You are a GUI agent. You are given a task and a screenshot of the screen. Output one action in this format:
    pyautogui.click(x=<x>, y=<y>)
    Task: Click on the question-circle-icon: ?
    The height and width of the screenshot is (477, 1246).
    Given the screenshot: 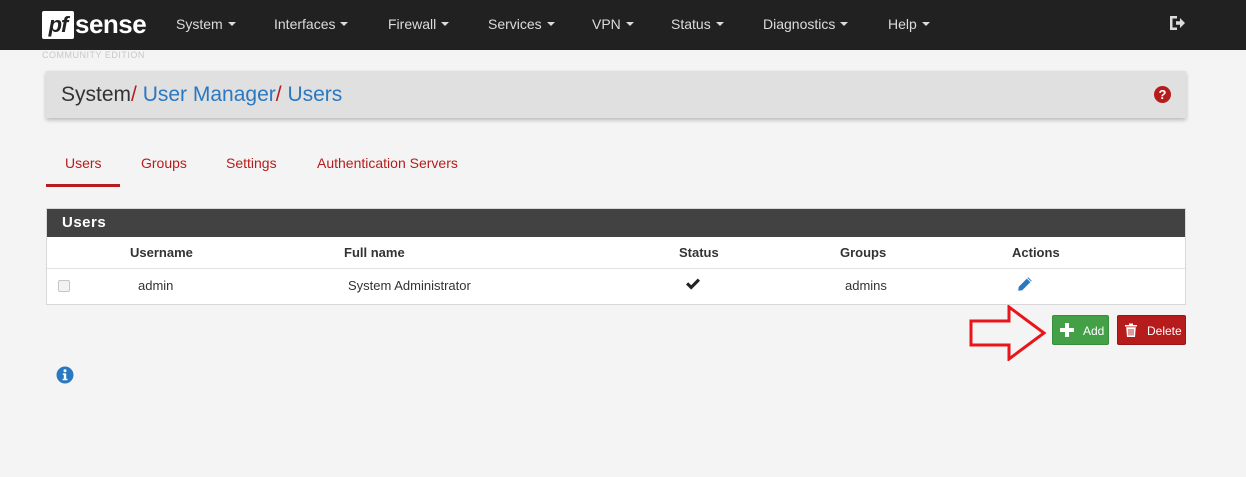 What is the action you would take?
    pyautogui.click(x=1162, y=94)
    